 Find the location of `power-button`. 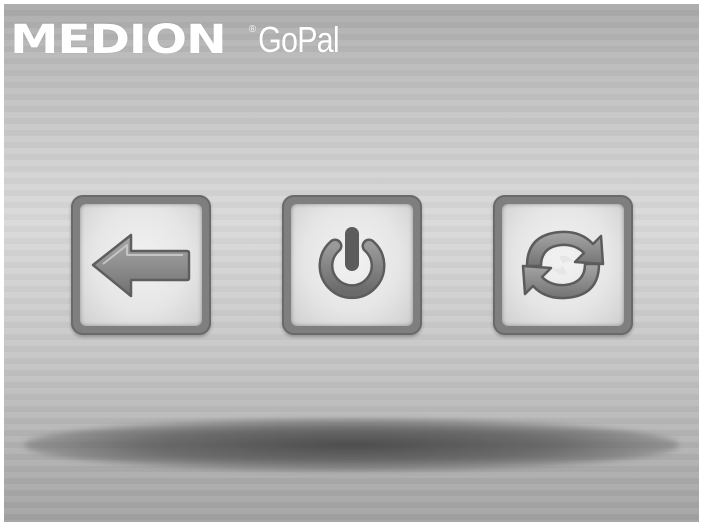

power-button is located at coordinates (352, 265).